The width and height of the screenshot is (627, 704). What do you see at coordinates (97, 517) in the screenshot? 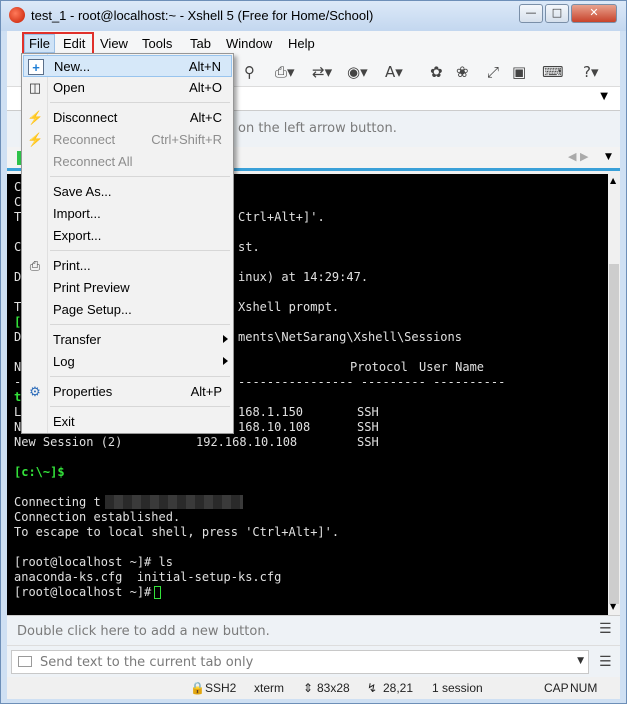
I see `term-established: Connection established.` at bounding box center [97, 517].